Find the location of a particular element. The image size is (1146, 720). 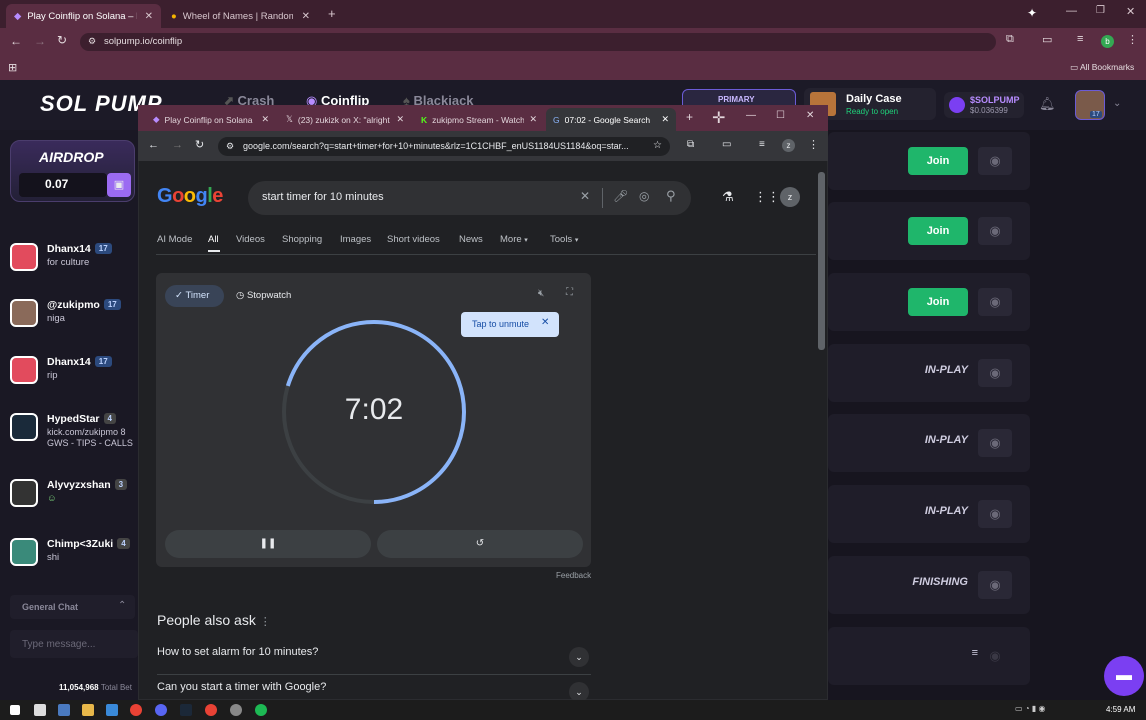

tab-short-videos: Short videos is located at coordinates (413, 239).